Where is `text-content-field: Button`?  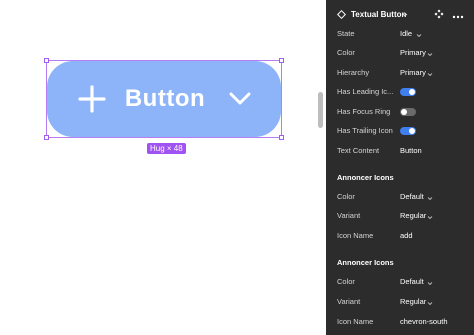
text-content-field: Button is located at coordinates (411, 150).